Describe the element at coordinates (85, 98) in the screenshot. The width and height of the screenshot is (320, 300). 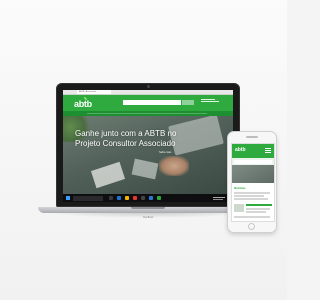
I see `leaf-icon` at that location.